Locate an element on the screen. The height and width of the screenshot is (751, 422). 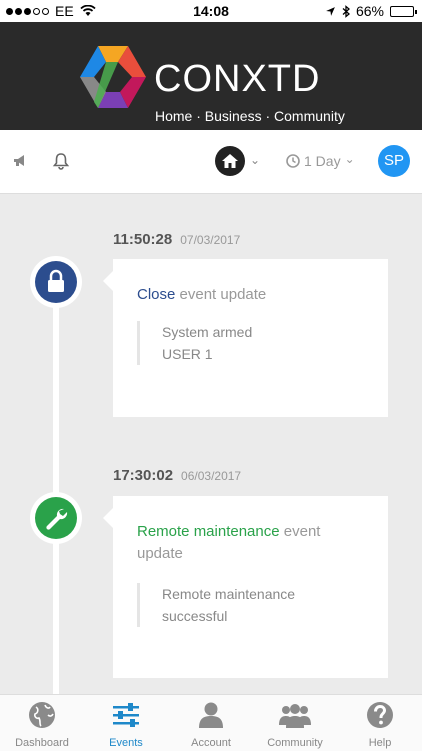
tab-account: Account is located at coordinates (211, 723).